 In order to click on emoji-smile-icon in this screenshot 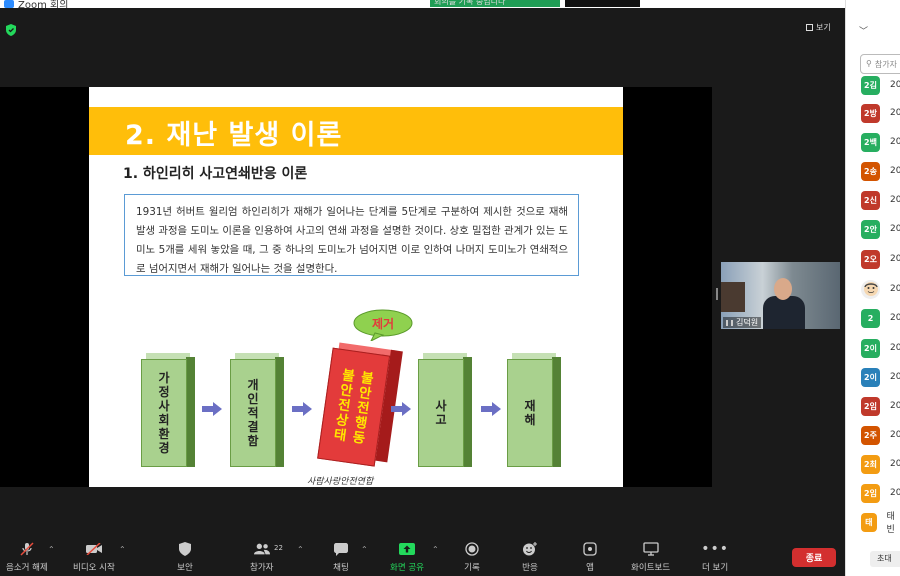, I will do `click(530, 549)`.